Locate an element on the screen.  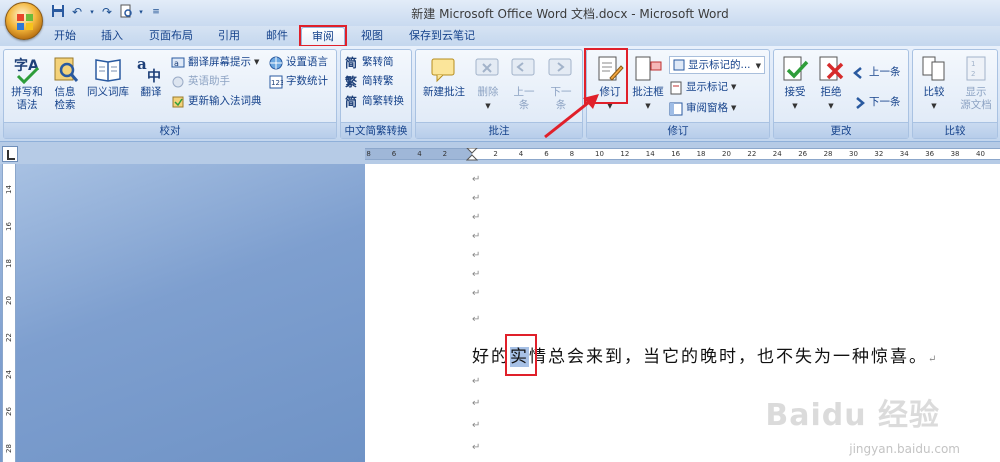
update-ime-dictionary-button: 更新输入法词典 is located at coordinates (216, 101).